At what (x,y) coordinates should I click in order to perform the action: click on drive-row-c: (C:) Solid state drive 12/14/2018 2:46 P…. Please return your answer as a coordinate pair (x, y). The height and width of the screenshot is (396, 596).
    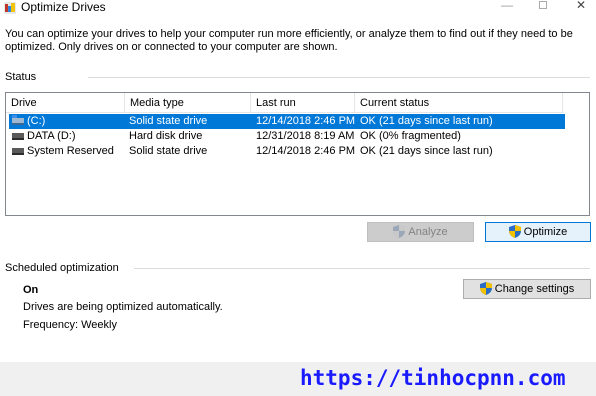
    Looking at the image, I should click on (287, 121).